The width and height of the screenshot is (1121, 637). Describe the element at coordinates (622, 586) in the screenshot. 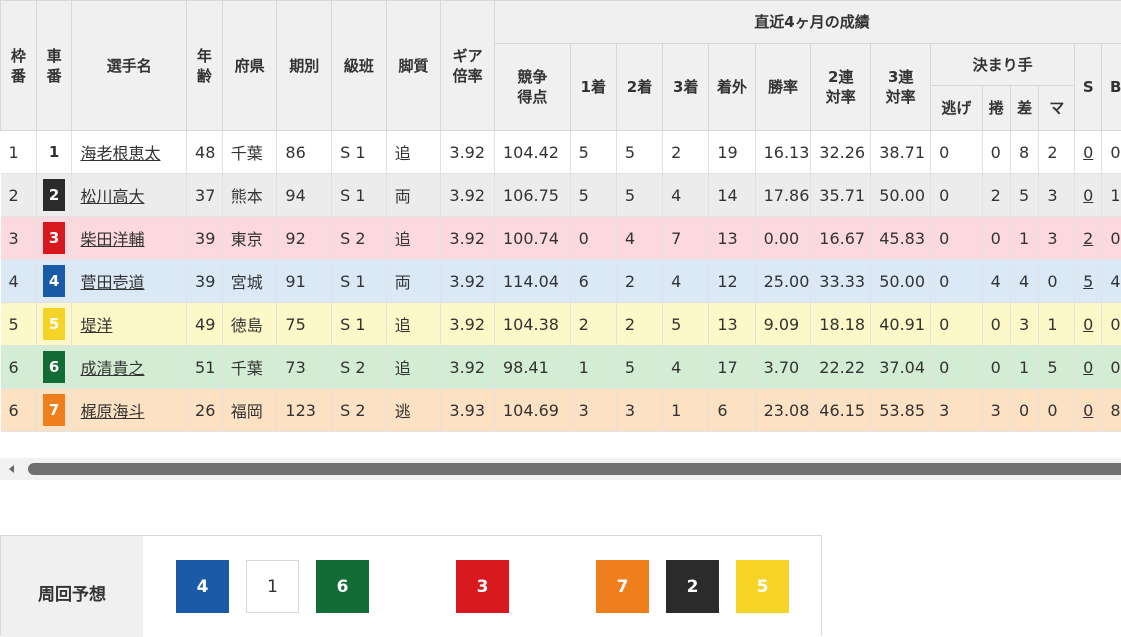

I see `prediction-car-7: 7` at that location.